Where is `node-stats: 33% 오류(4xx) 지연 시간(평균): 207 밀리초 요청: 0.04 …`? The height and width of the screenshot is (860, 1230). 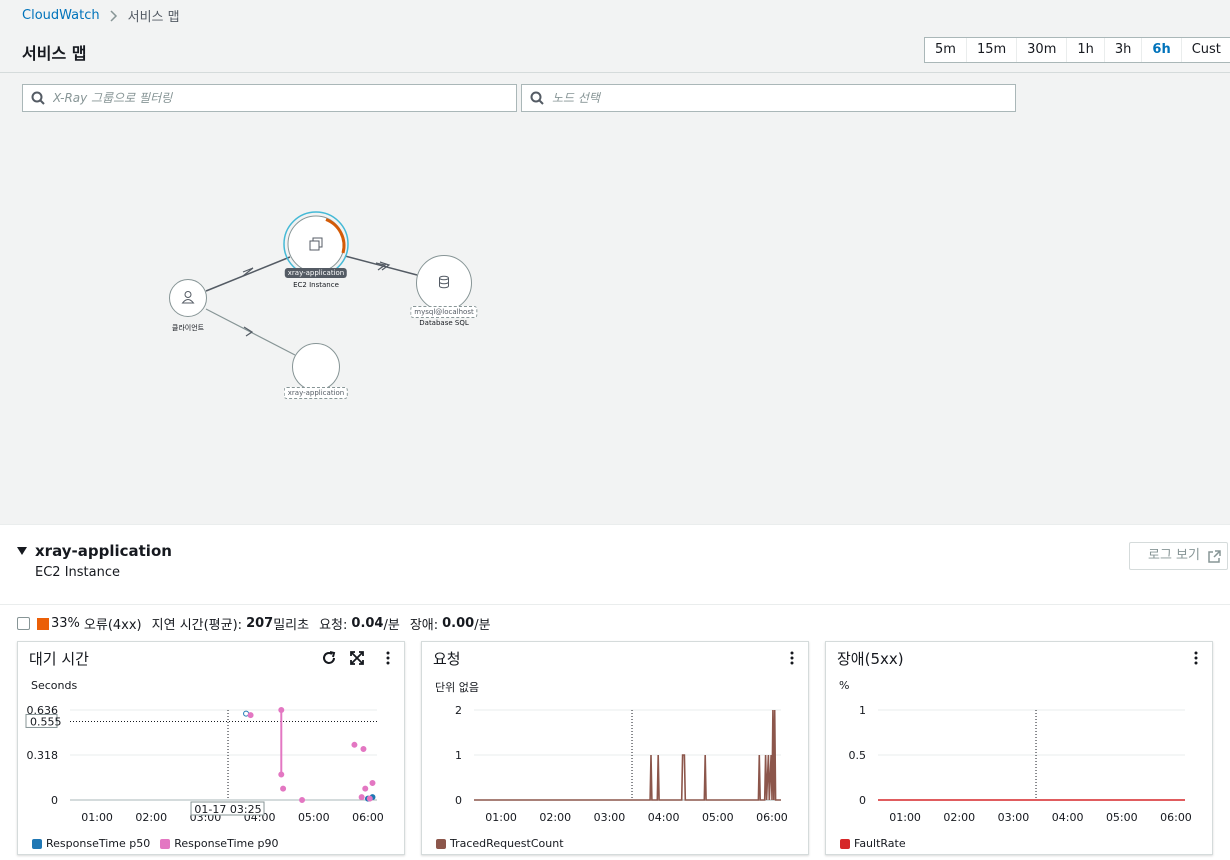 node-stats: 33% 오류(4xx) 지연 시간(평균): 207 밀리초 요청: 0.04 … is located at coordinates (254, 623).